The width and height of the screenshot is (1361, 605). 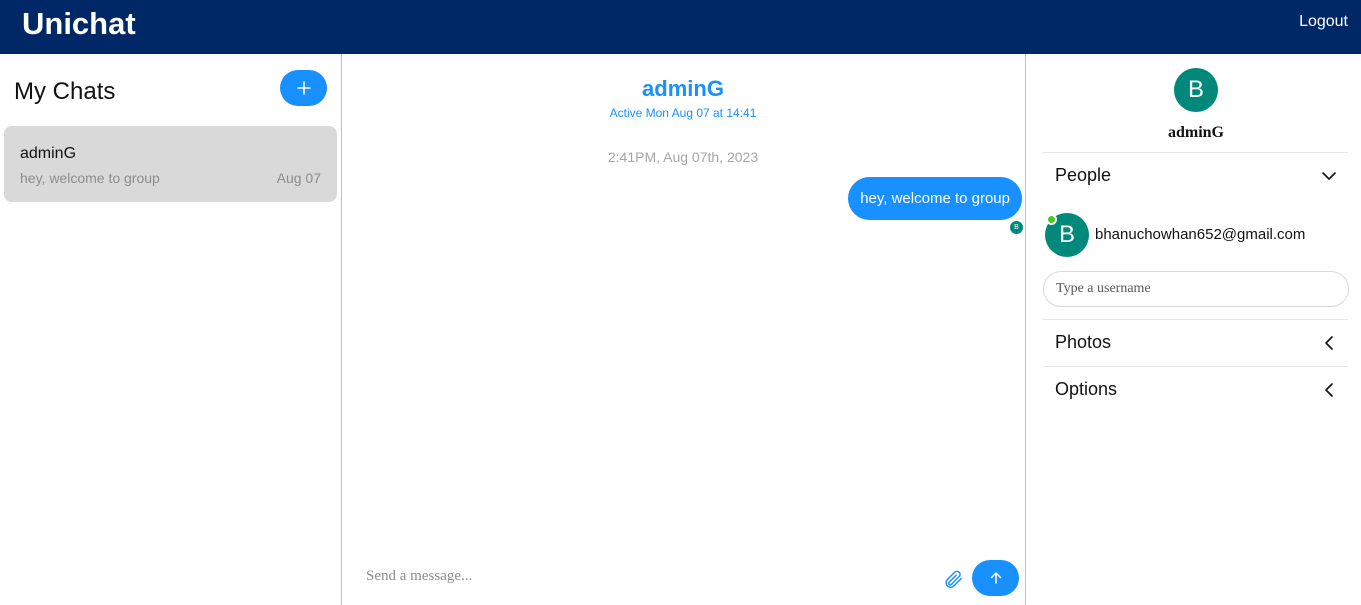 I want to click on people-section-header: People, so click(x=1195, y=176).